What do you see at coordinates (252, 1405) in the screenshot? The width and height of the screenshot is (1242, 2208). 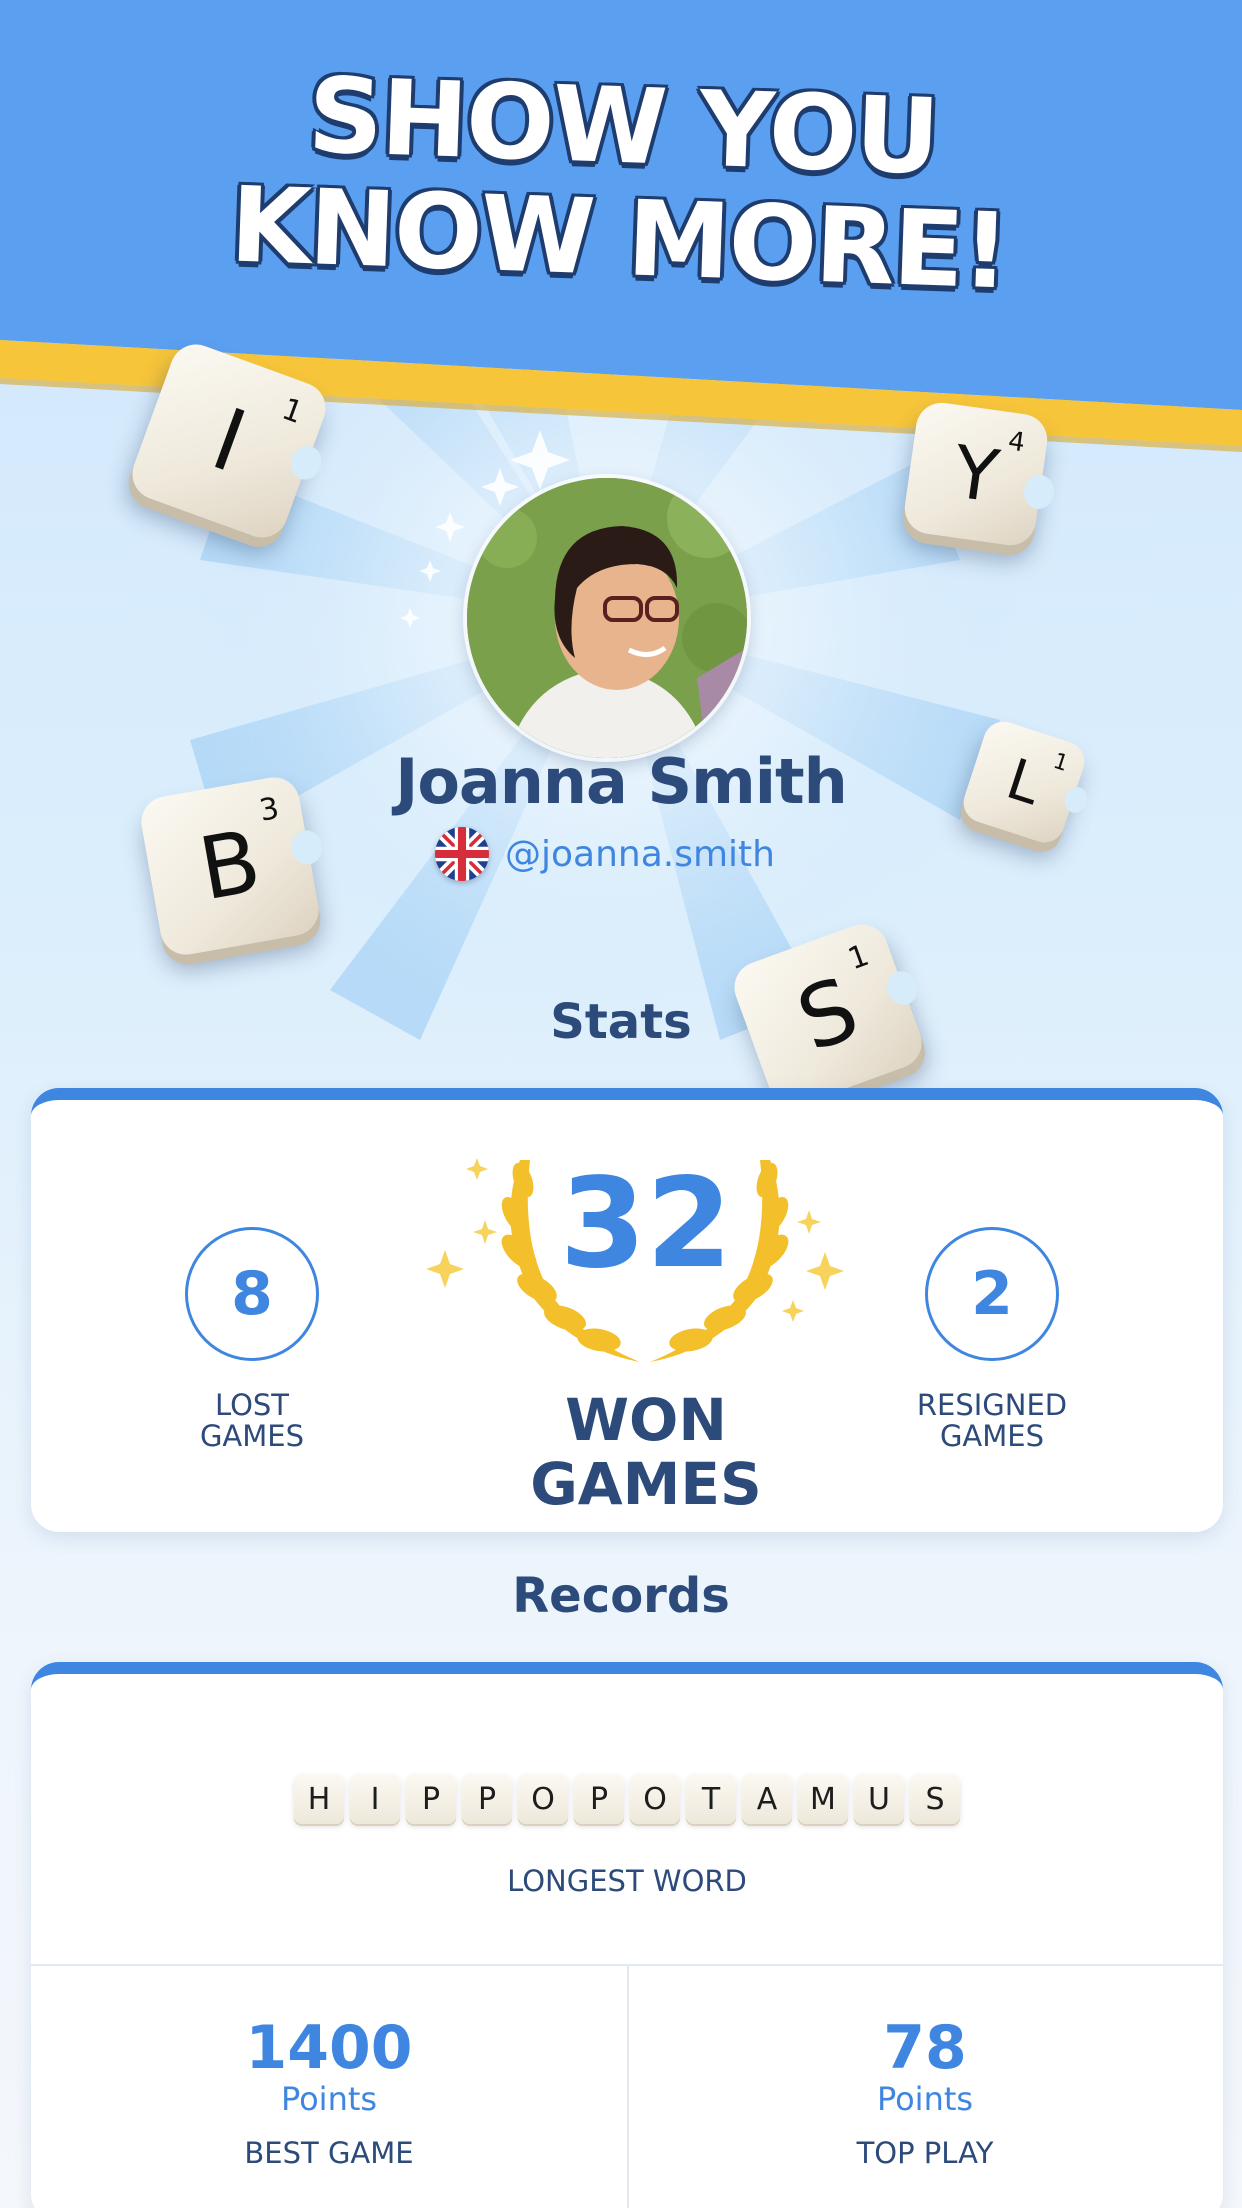 I see `lost-label-line1: LOST` at bounding box center [252, 1405].